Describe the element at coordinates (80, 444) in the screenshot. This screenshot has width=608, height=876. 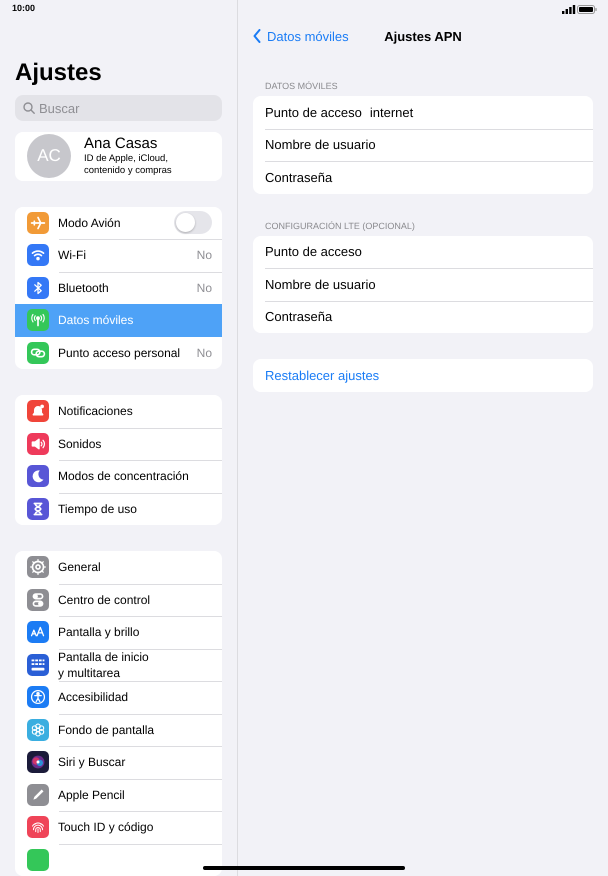
I see `settings-label: Sonidos` at that location.